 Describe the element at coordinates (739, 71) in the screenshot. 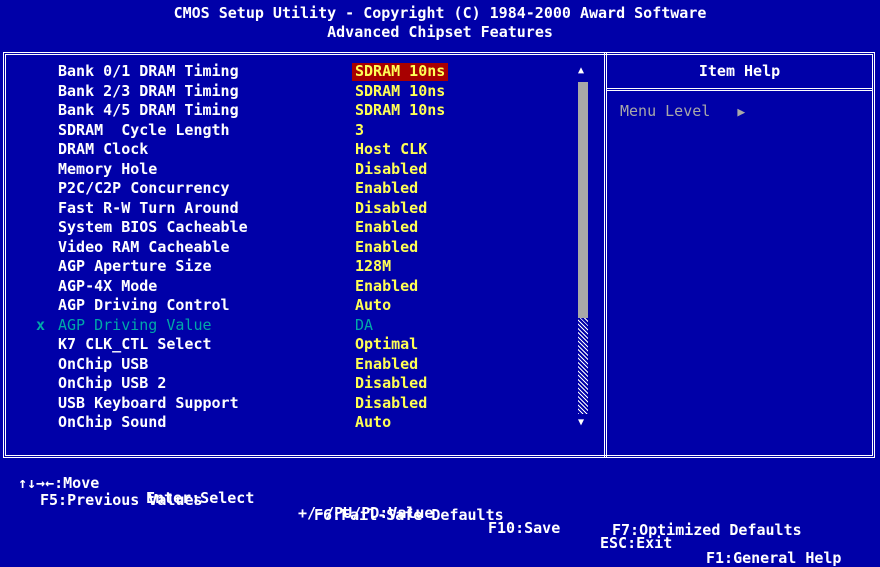

I see `item-help-title: Item Help` at that location.